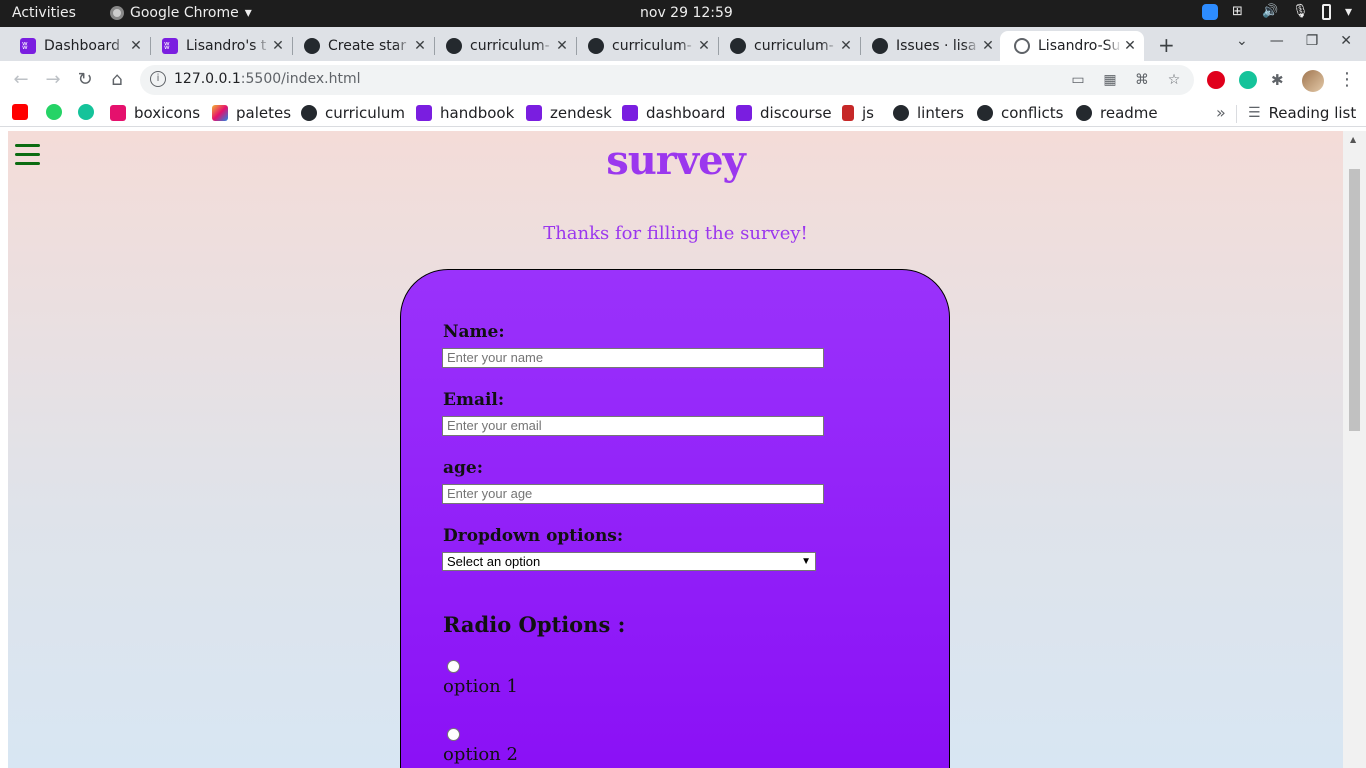 The height and width of the screenshot is (768, 1366). Describe the element at coordinates (1022, 46) in the screenshot. I see `globe-icon` at that location.